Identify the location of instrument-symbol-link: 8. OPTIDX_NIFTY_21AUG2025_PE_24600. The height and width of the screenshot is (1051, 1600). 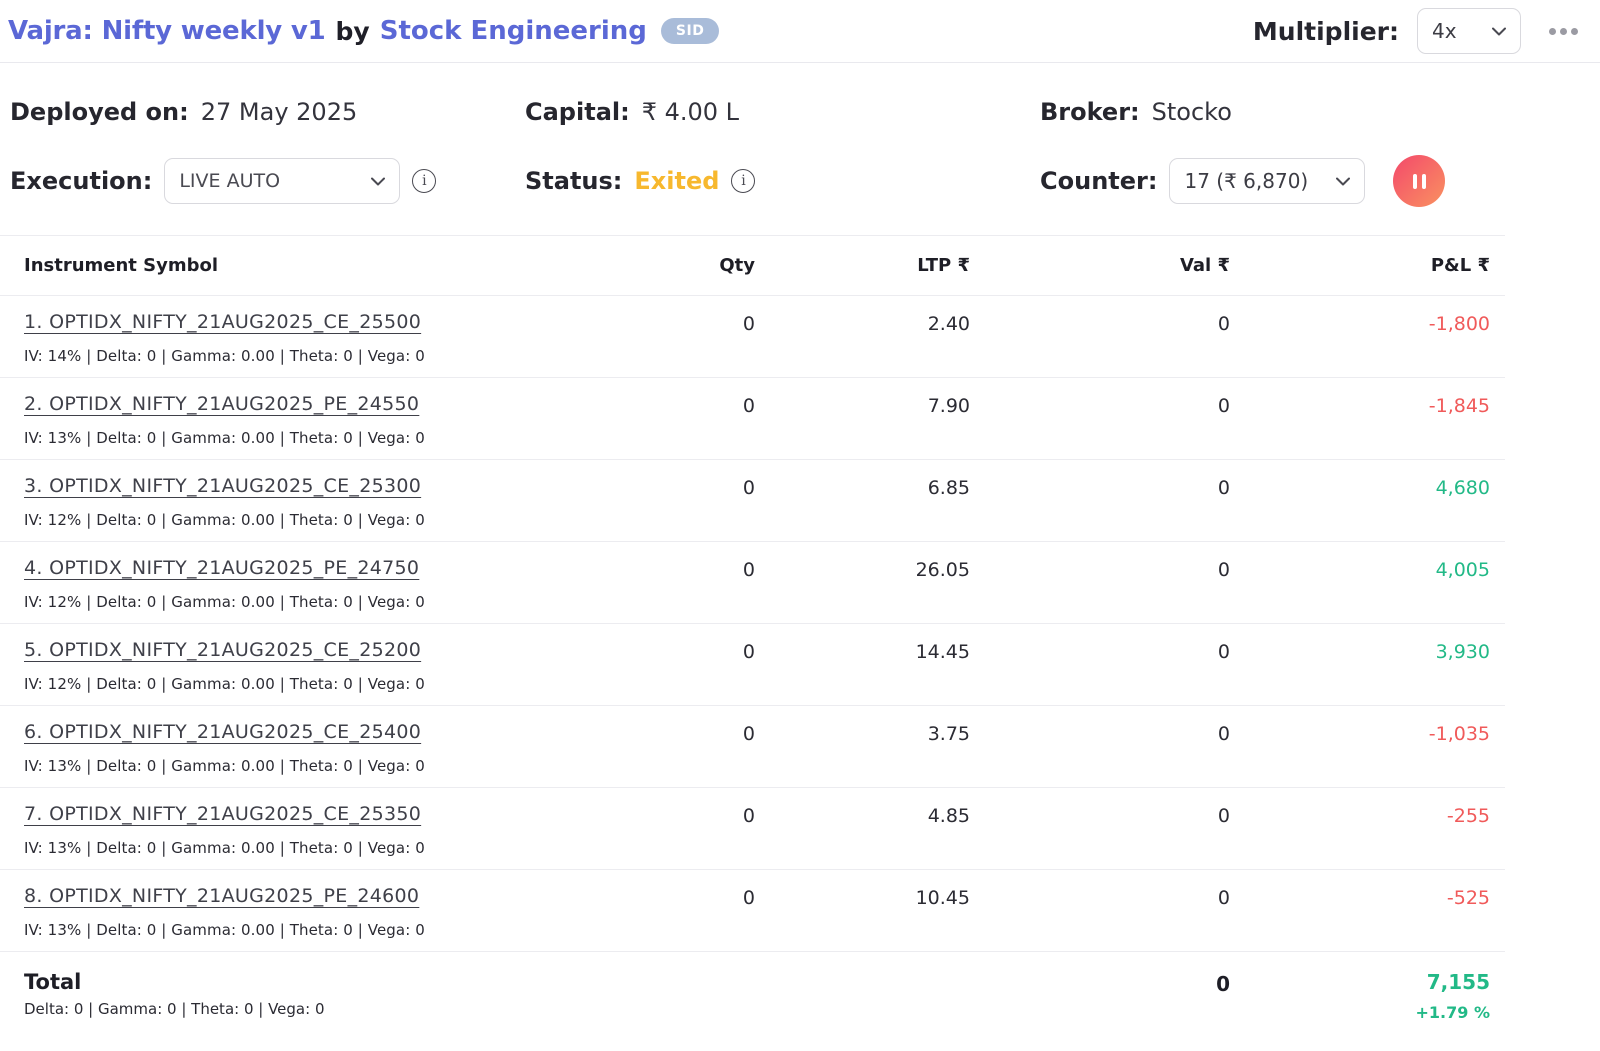
(221, 896).